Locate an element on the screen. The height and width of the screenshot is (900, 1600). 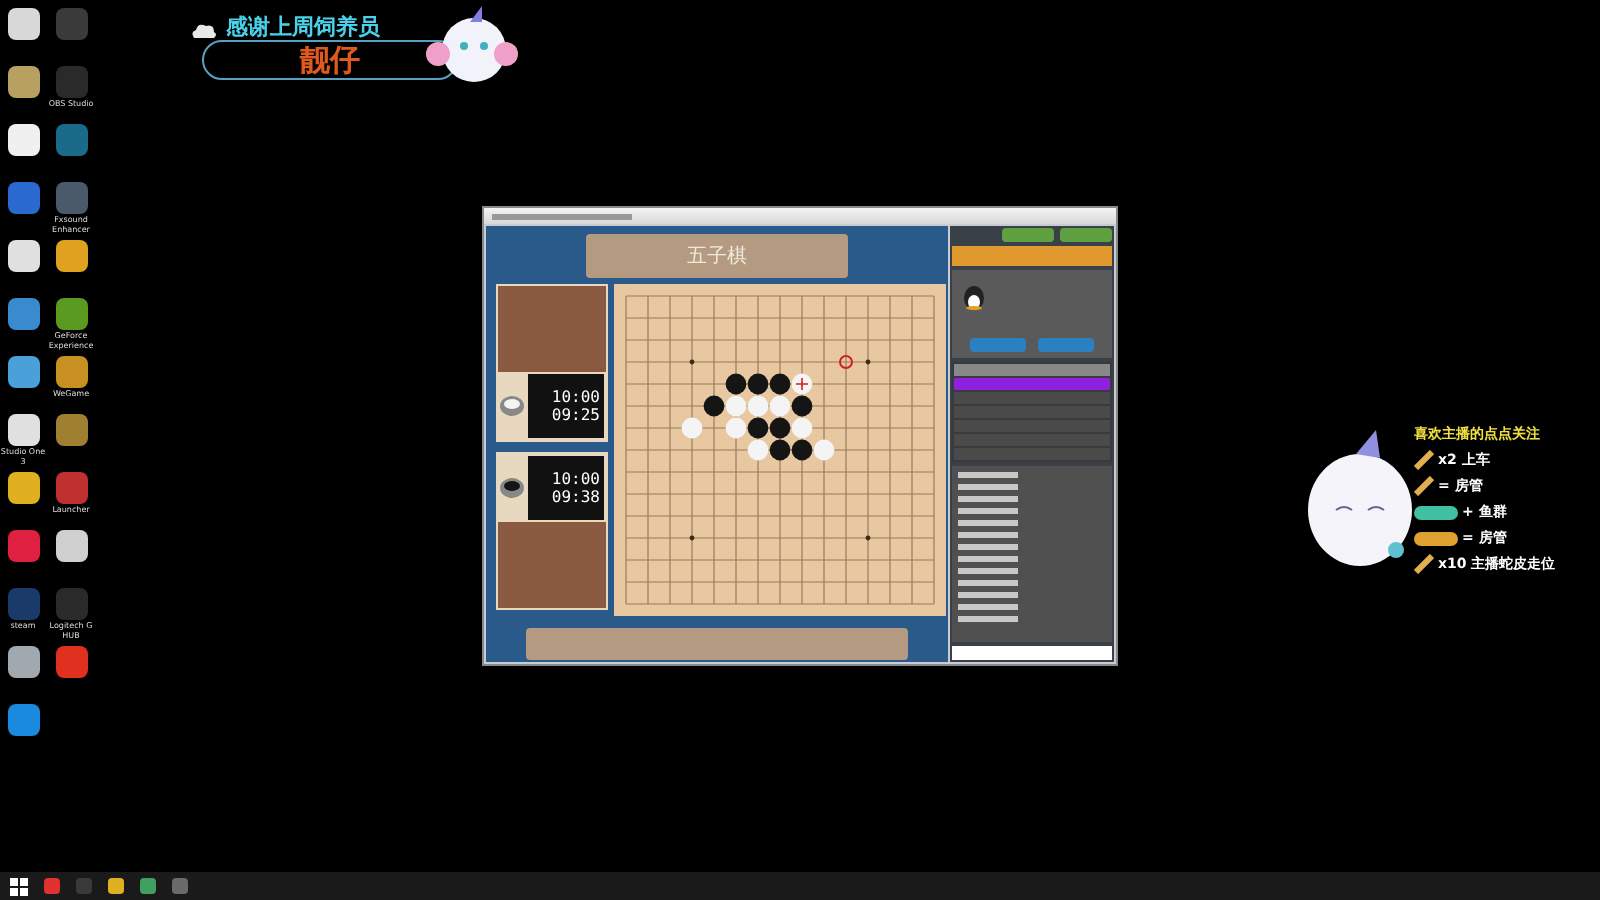
remaining-time: 09:25 is located at coordinates (575, 415).